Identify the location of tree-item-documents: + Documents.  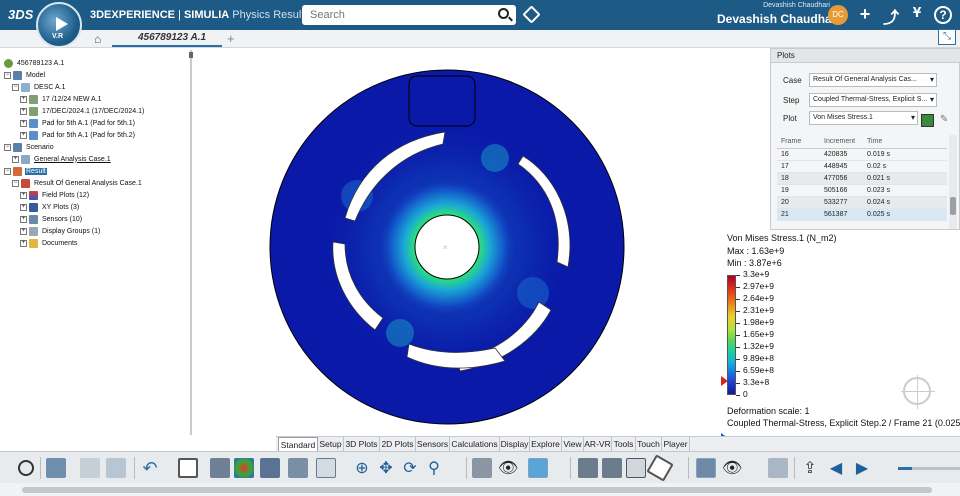
(49, 243).